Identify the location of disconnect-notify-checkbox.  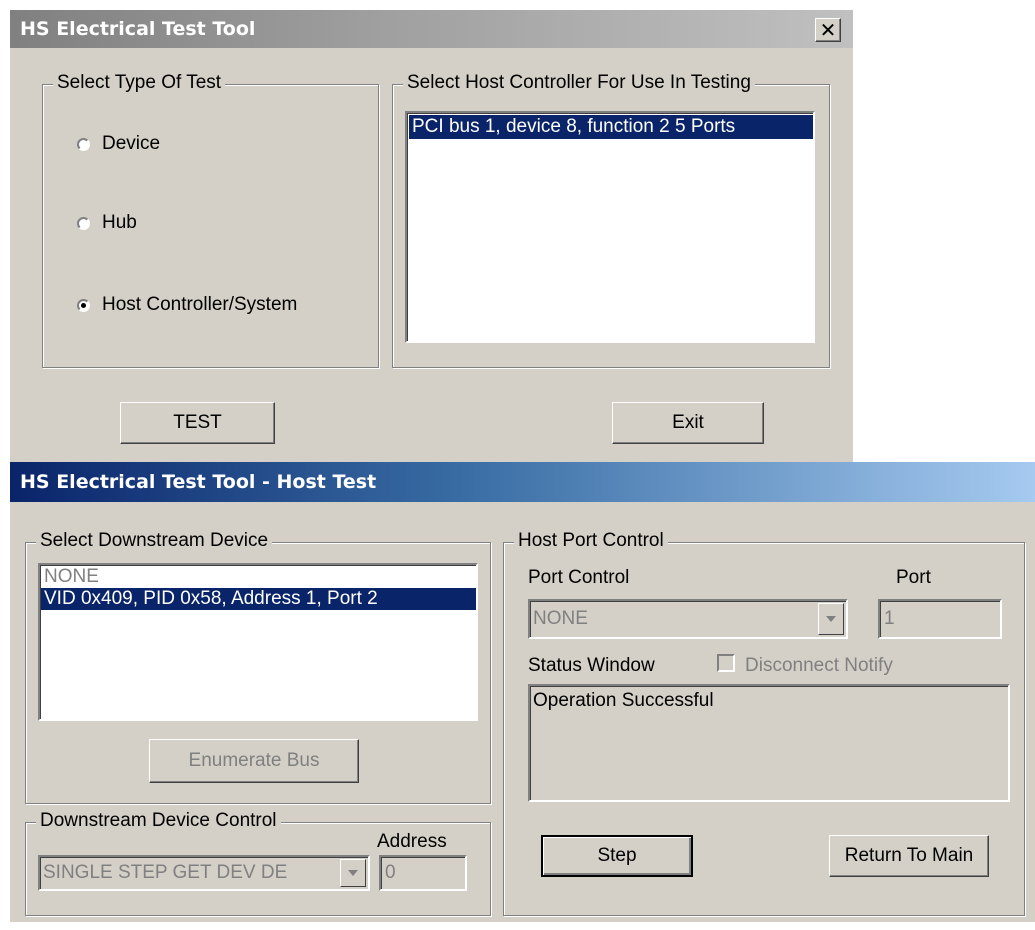
(726, 663).